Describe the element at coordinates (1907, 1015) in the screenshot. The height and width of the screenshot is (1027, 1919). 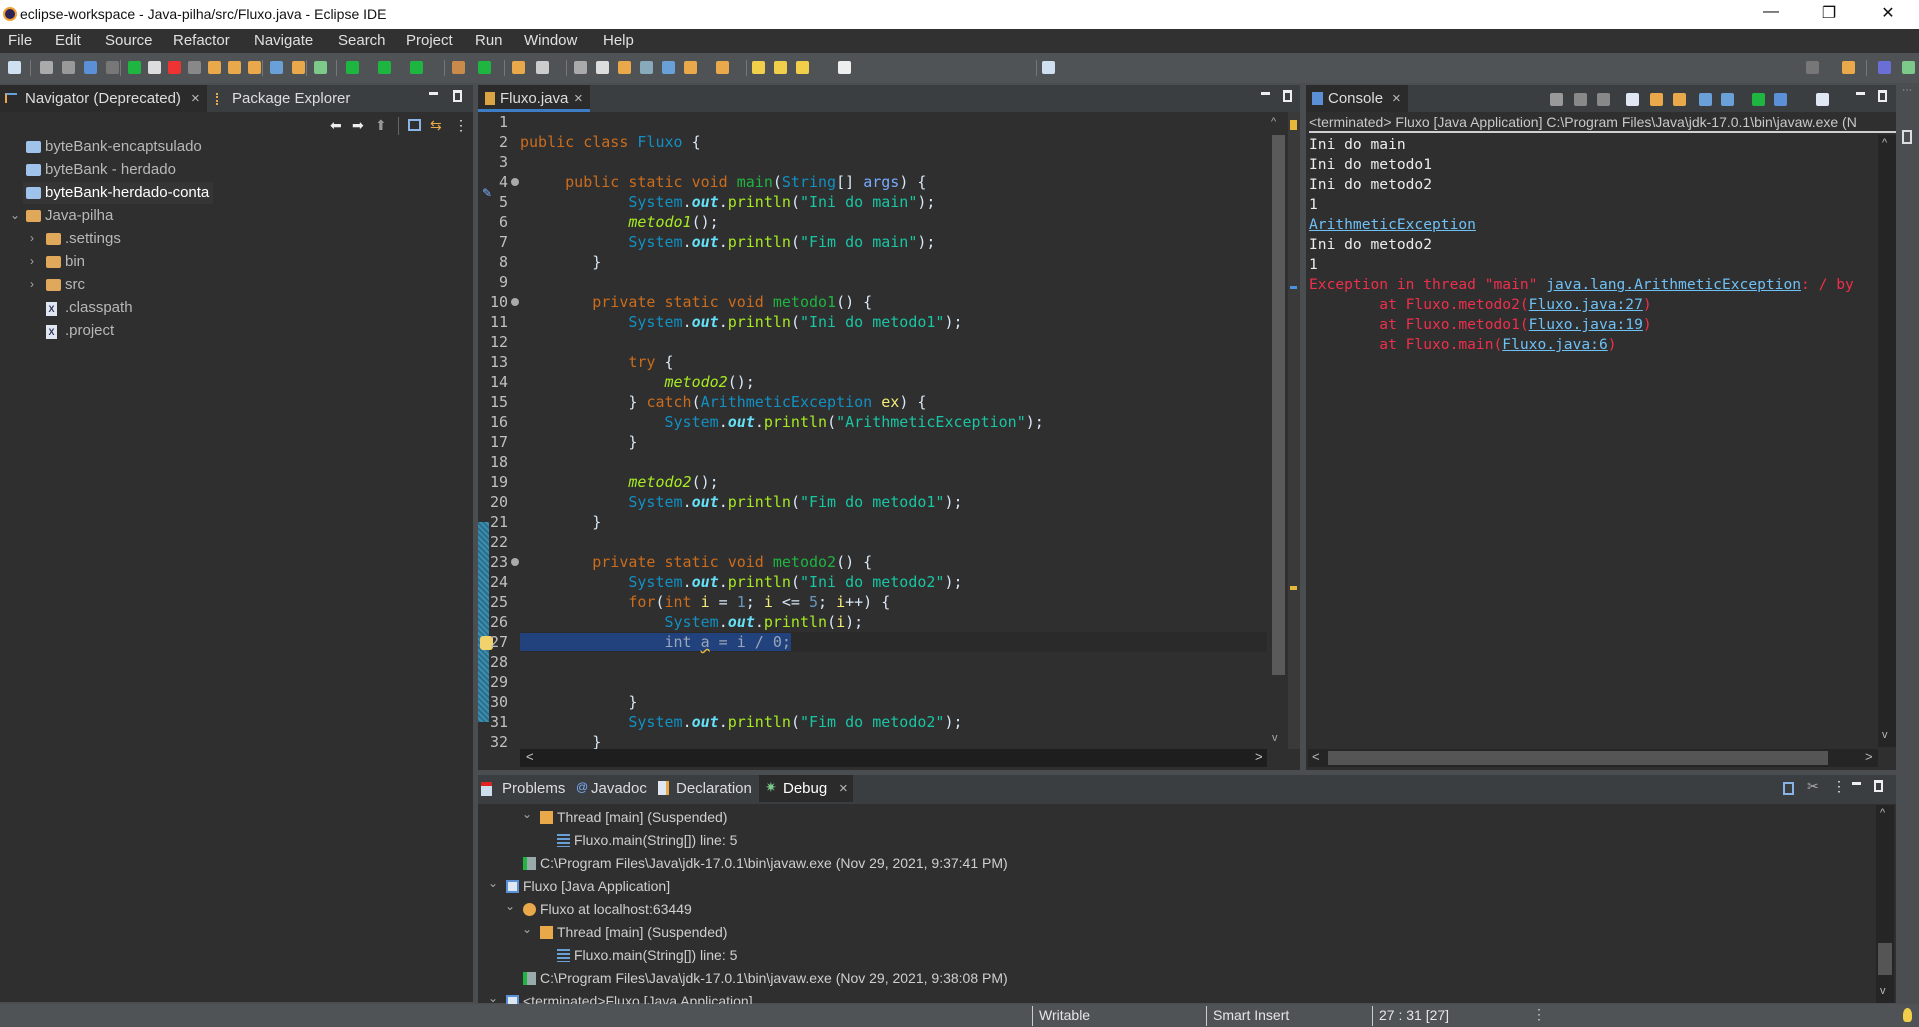
I see `lightbulb-icon` at that location.